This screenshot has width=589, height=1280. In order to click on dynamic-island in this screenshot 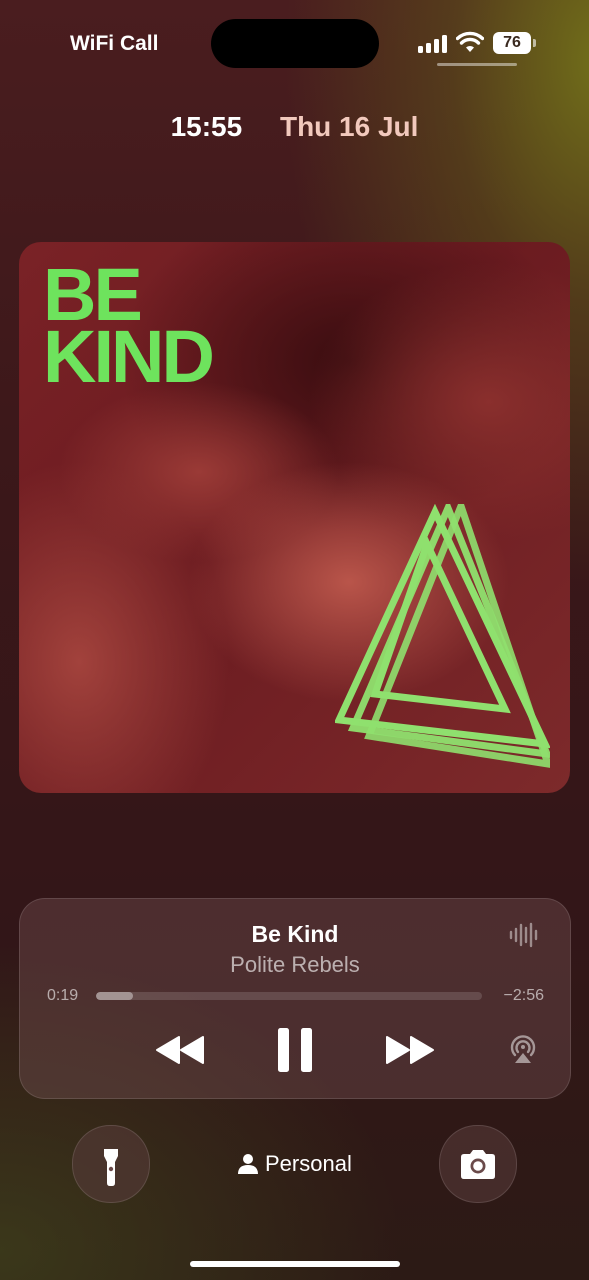, I will do `click(295, 43)`.